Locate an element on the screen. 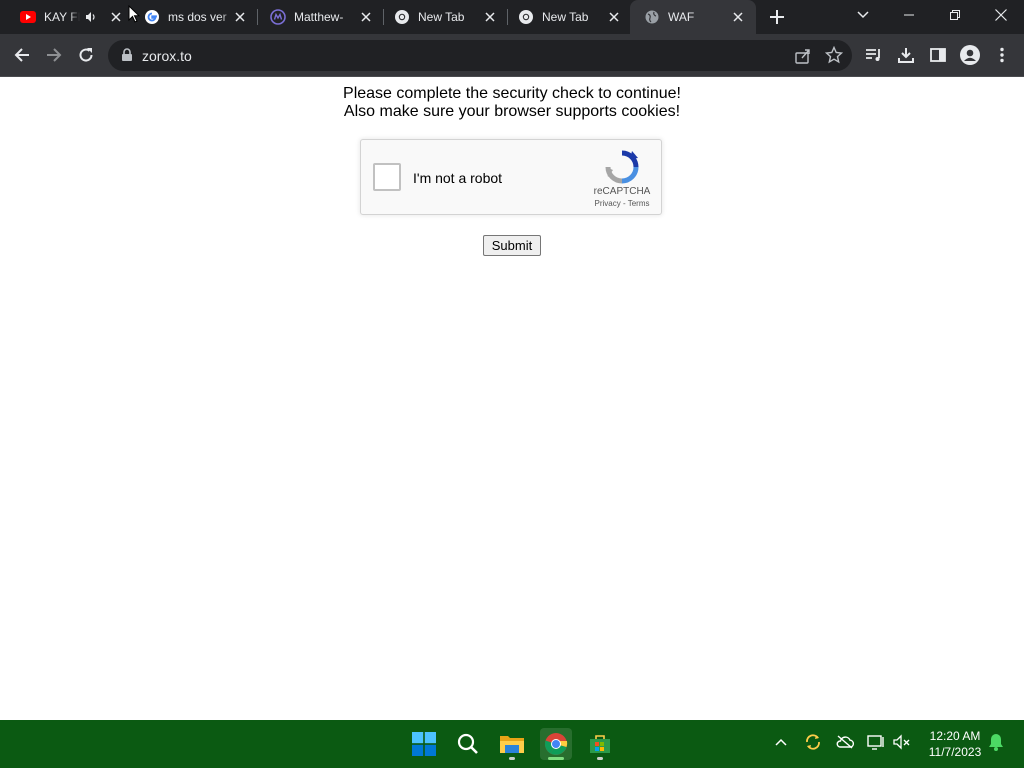 This screenshot has width=1024, height=768. recaptcha-label: I'm not a robot is located at coordinates (458, 178).